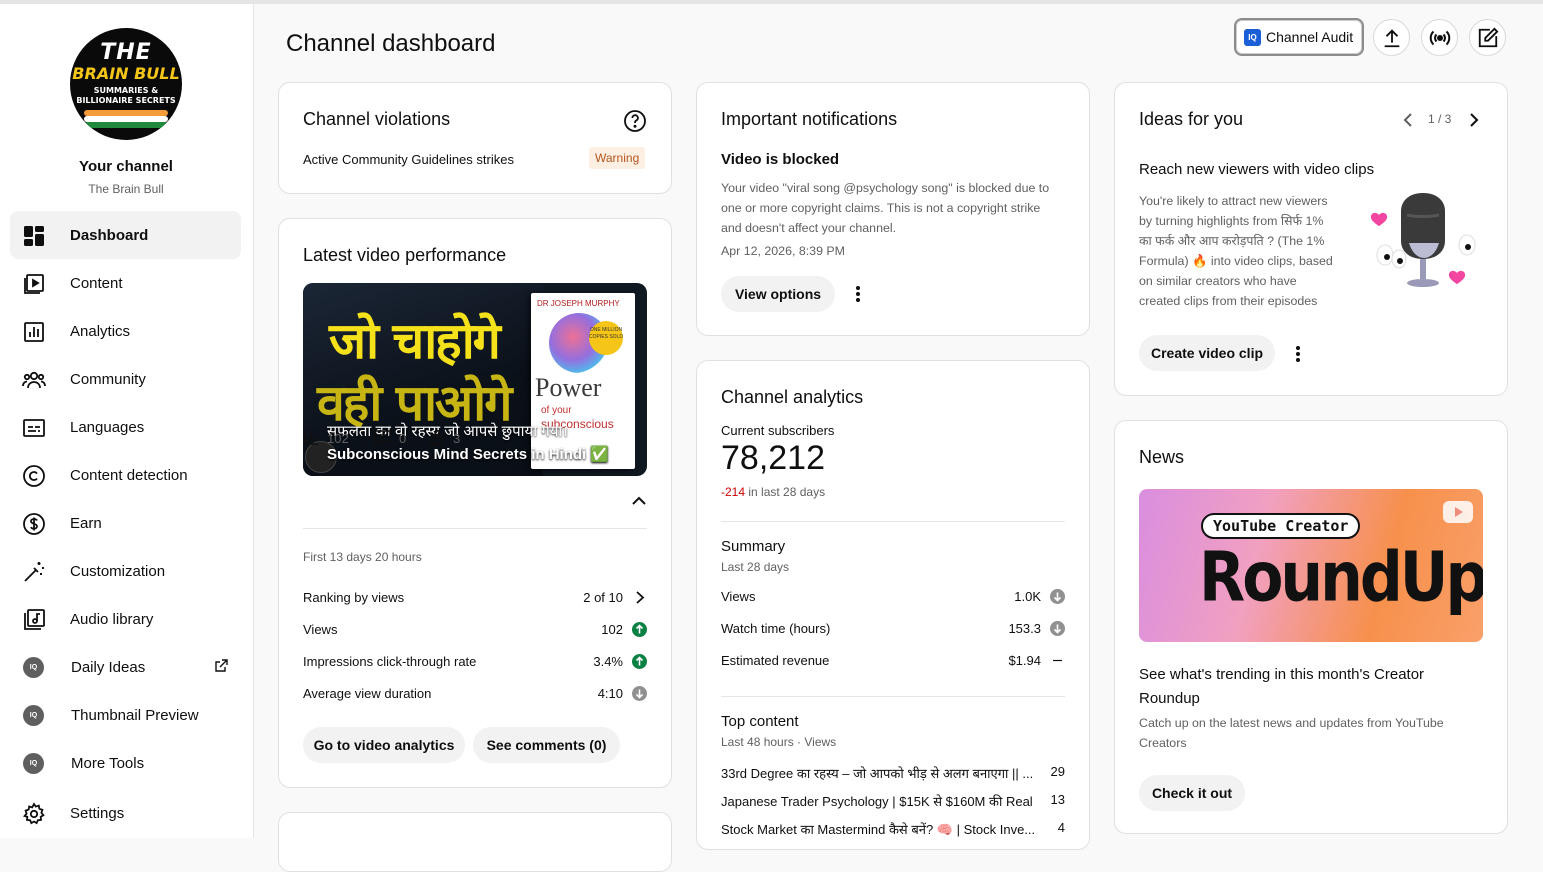 The height and width of the screenshot is (872, 1543). Describe the element at coordinates (1391, 37) in the screenshot. I see `upload-button` at that location.